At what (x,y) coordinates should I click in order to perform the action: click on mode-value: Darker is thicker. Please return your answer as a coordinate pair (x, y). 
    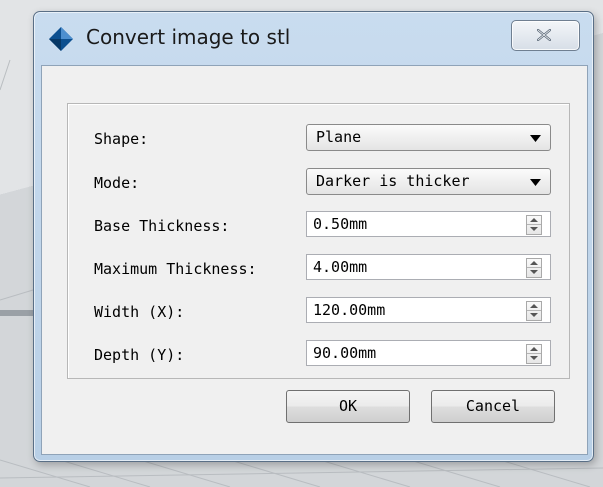
    Looking at the image, I should click on (393, 181).